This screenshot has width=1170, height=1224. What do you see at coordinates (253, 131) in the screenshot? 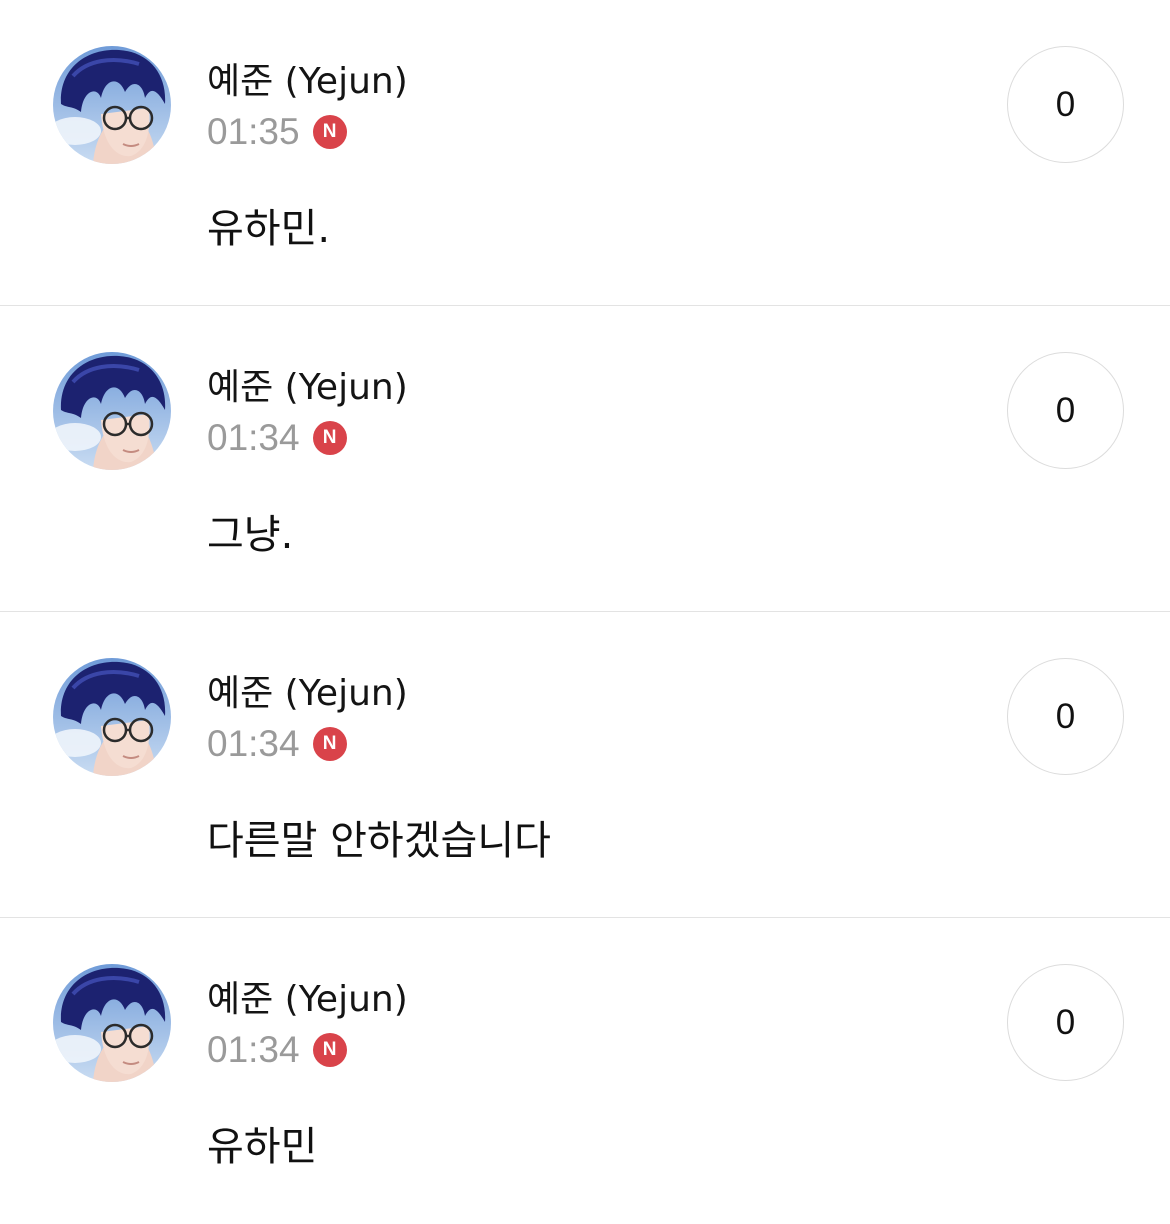
I see `post-time: 01:35` at bounding box center [253, 131].